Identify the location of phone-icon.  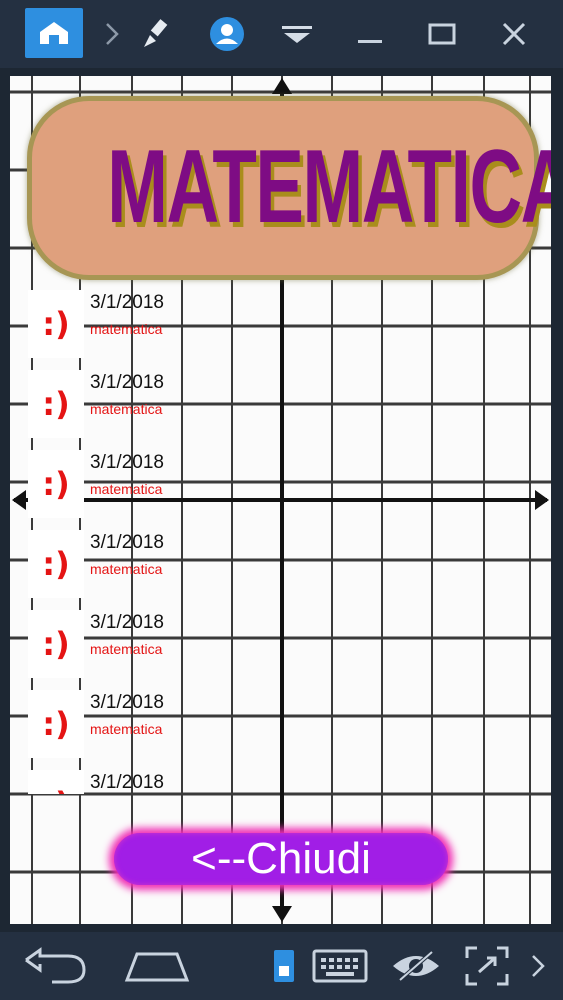
(284, 966).